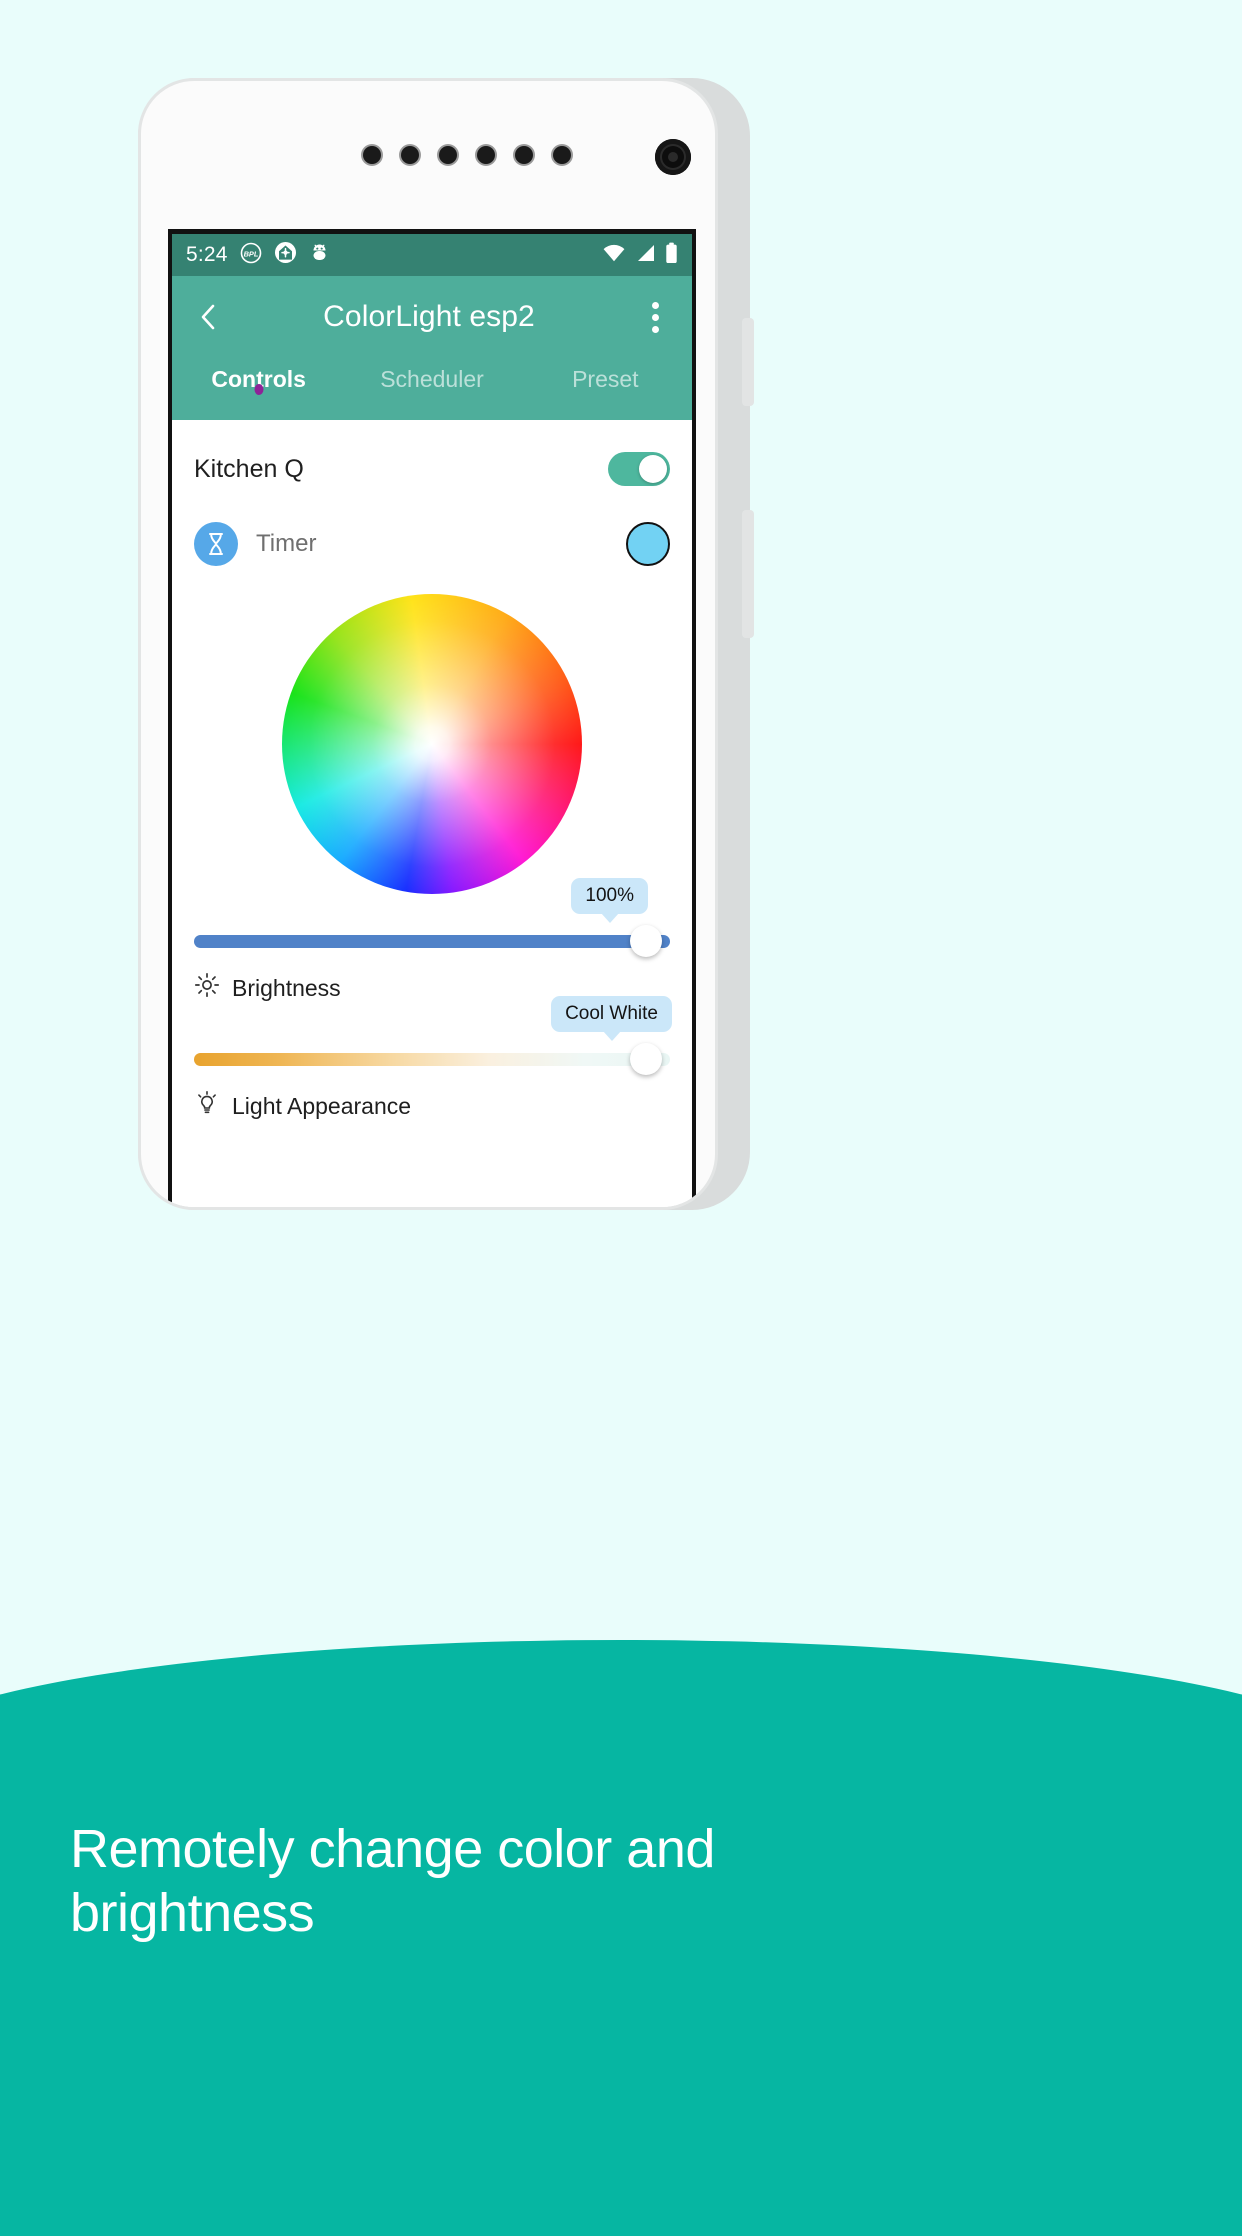  I want to click on brightness-value-tooltip: 100%, so click(609, 896).